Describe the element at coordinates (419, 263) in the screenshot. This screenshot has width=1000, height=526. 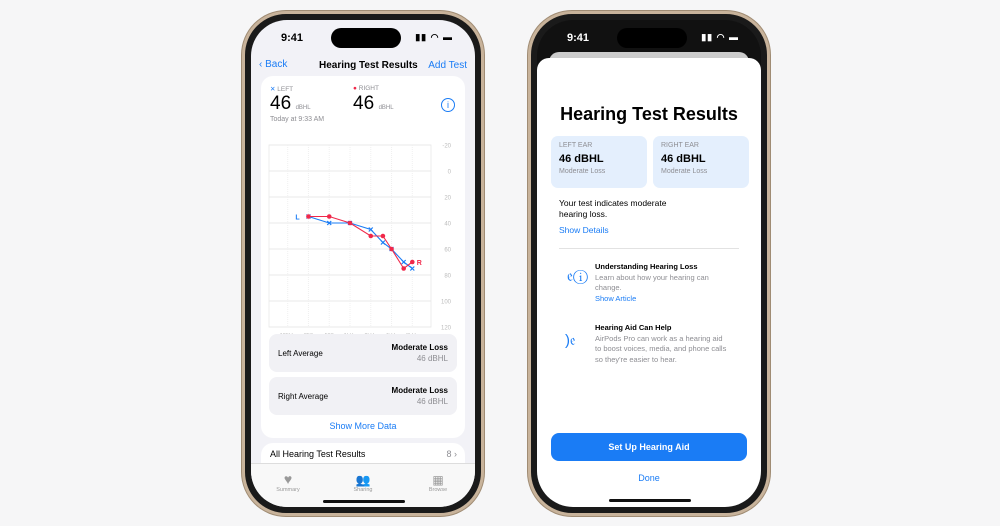
I see `series-label-R: R` at that location.